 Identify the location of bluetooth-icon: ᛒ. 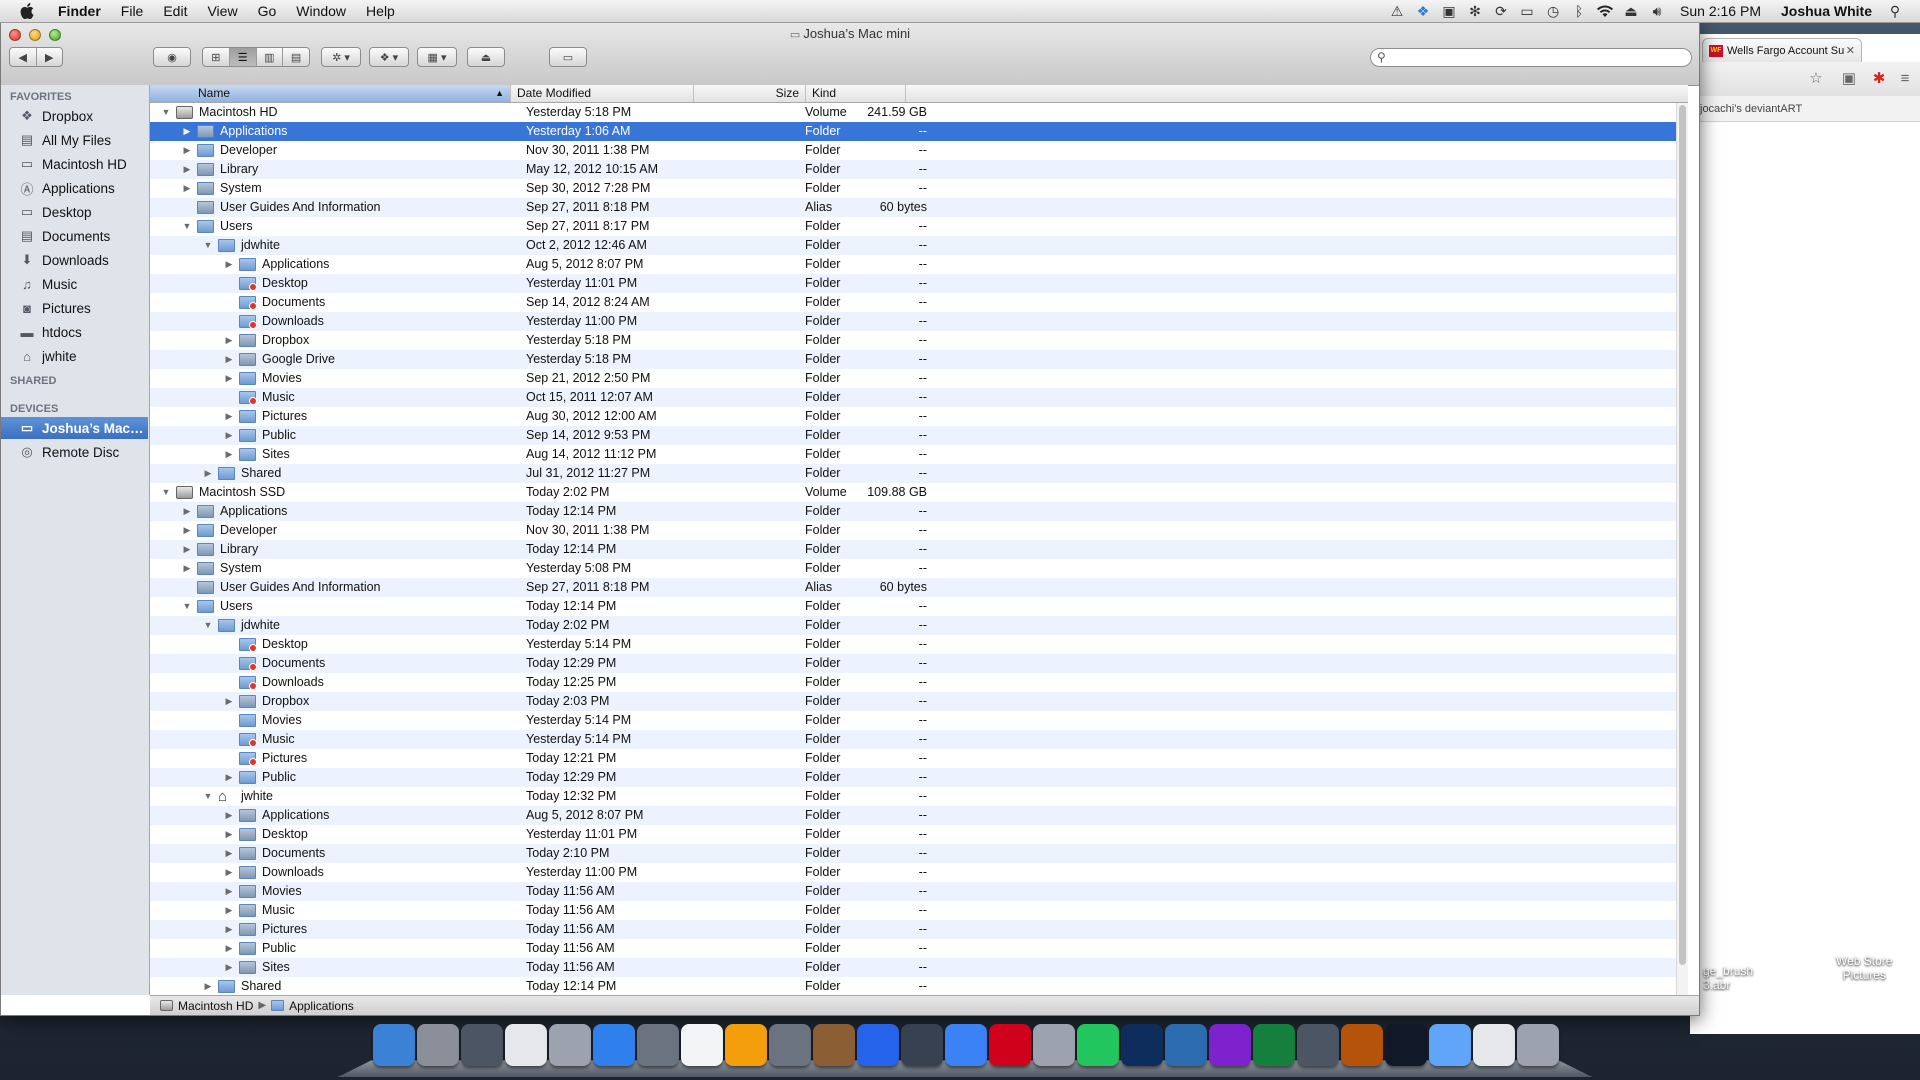
(1579, 11).